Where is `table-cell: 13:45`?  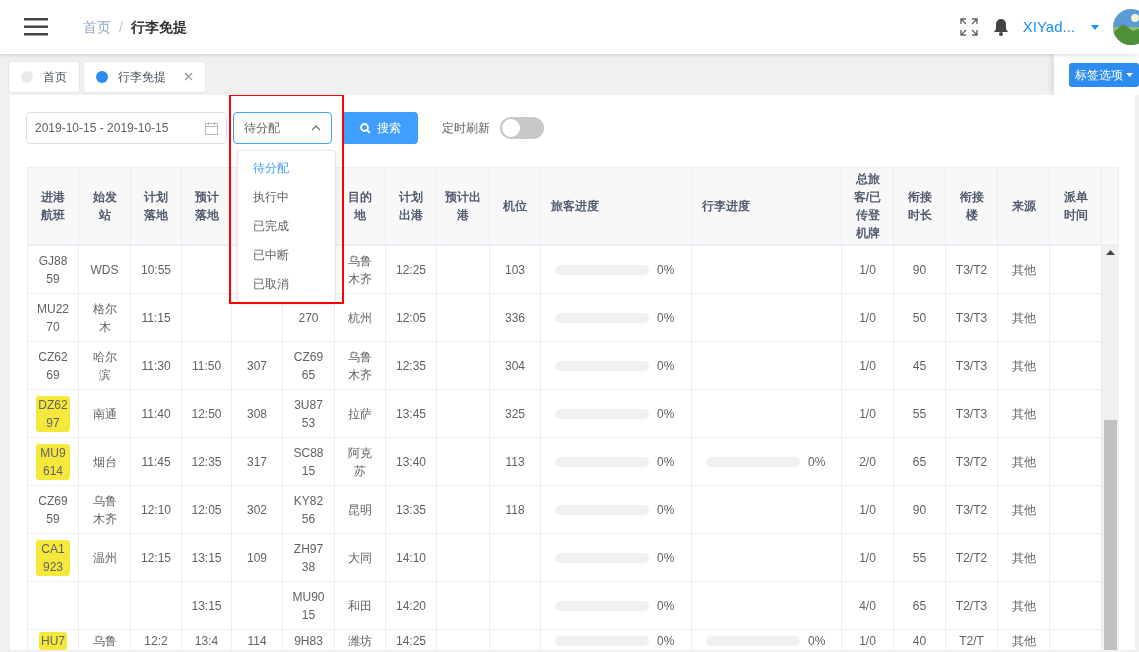 table-cell: 13:45 is located at coordinates (411, 413).